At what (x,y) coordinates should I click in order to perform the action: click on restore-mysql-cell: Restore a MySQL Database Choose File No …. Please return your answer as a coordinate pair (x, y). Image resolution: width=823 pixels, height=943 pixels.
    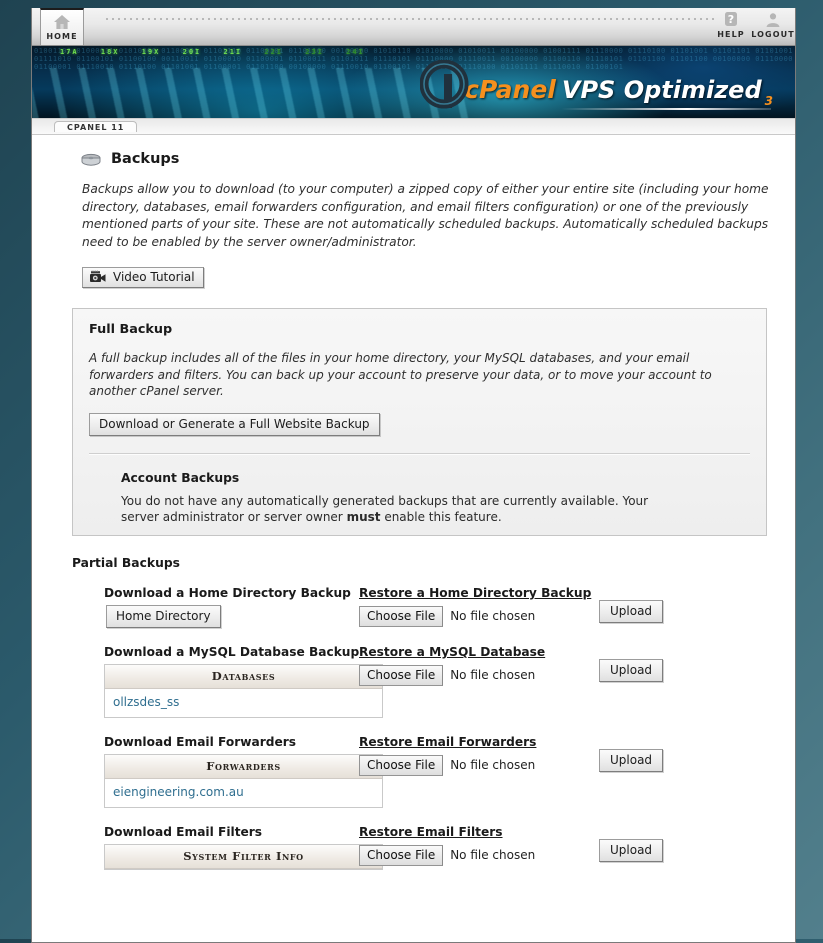
    Looking at the image, I should click on (479, 665).